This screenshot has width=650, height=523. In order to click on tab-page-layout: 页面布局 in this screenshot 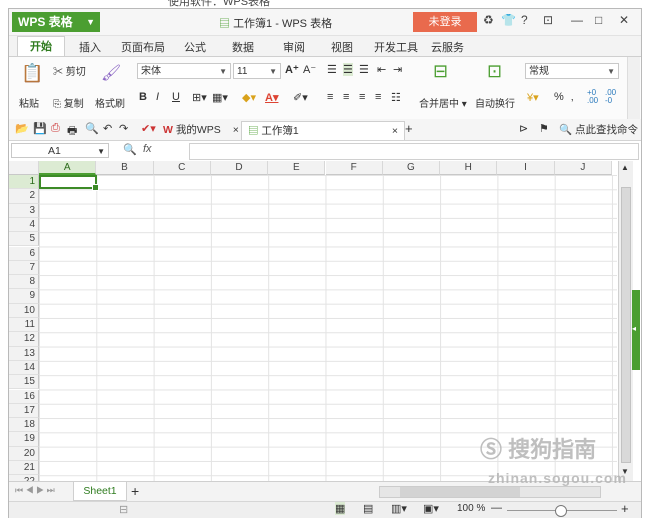, I will do `click(143, 47)`.